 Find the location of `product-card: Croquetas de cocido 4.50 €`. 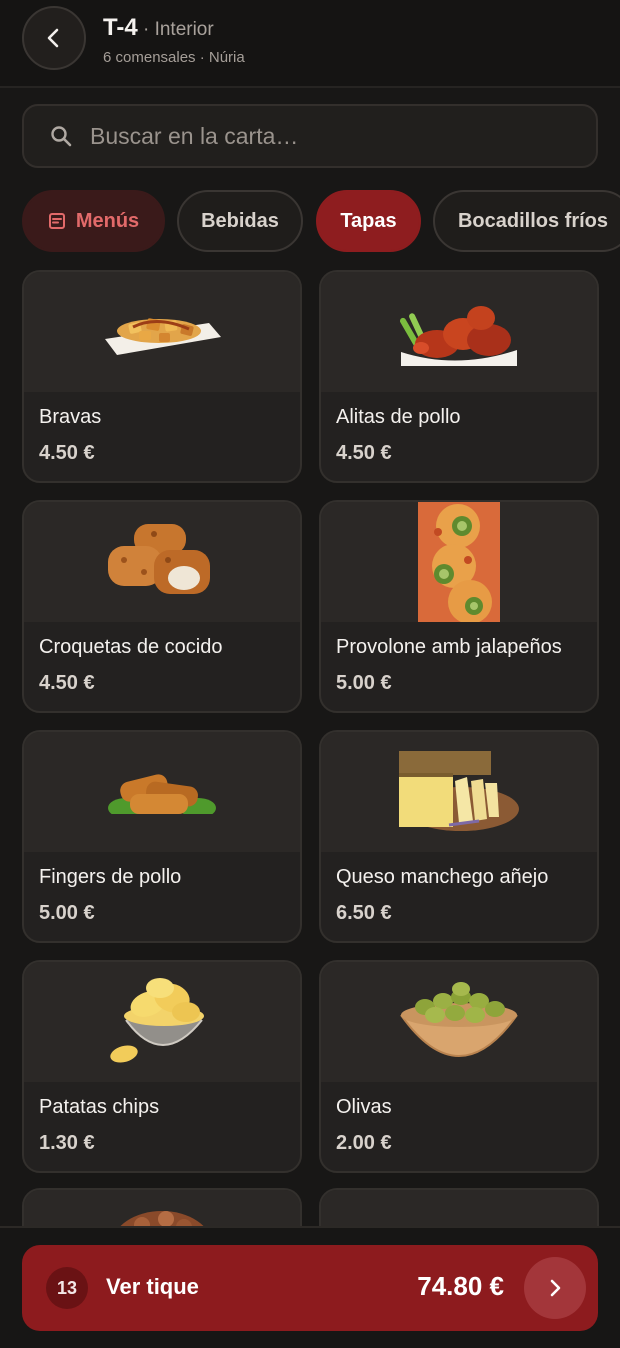

product-card: Croquetas de cocido 4.50 € is located at coordinates (162, 606).